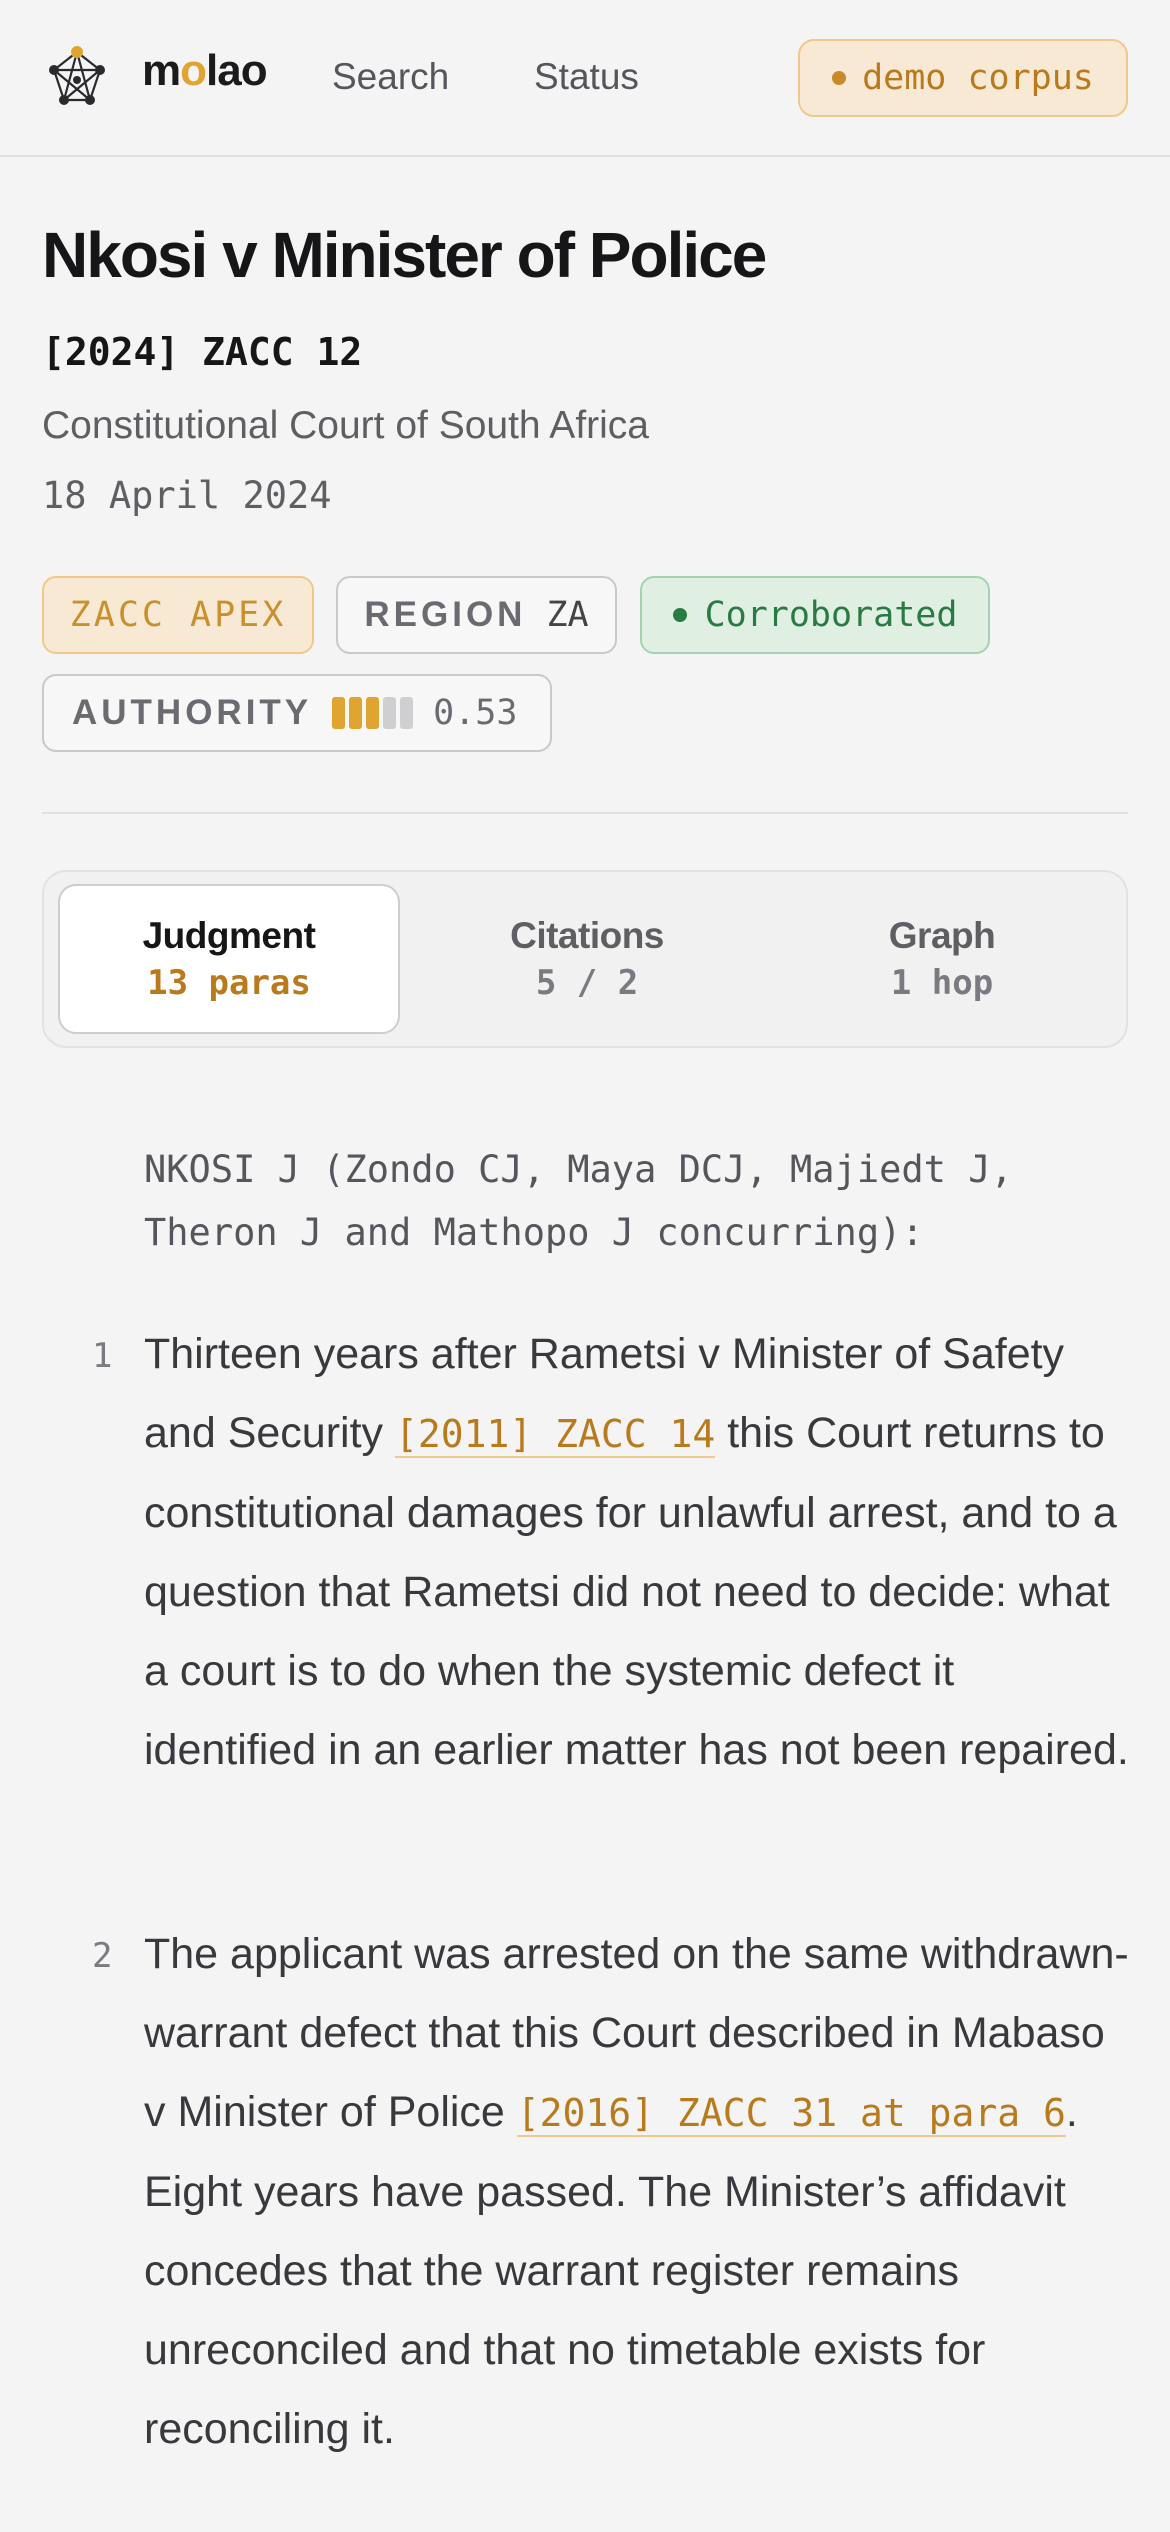 The image size is (1170, 2532). I want to click on court-name: Constitutional Court of South Africa, so click(345, 425).